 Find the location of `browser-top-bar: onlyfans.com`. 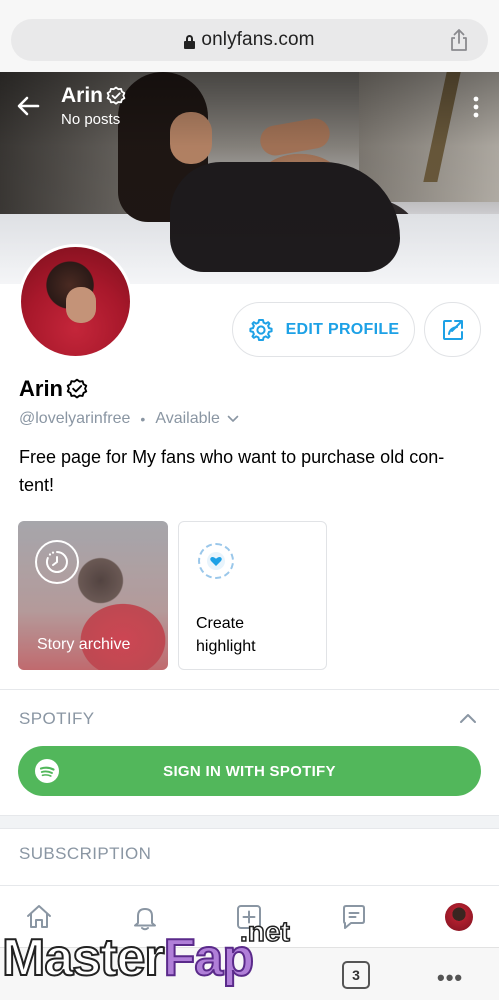

browser-top-bar: onlyfans.com is located at coordinates (249, 36).